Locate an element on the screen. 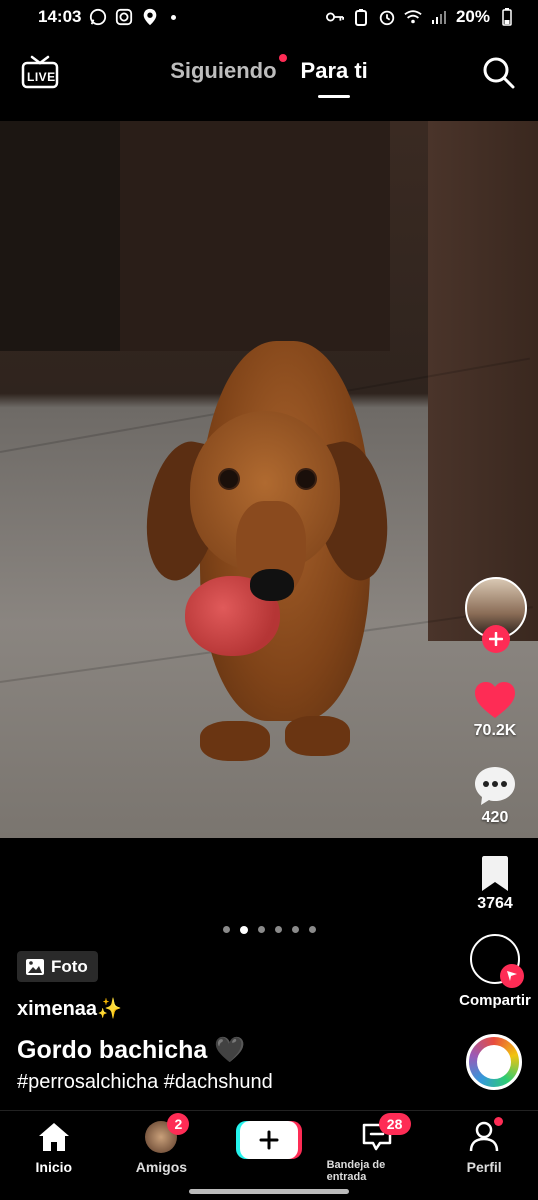 The height and width of the screenshot is (1200, 538). follow-button is located at coordinates (496, 639).